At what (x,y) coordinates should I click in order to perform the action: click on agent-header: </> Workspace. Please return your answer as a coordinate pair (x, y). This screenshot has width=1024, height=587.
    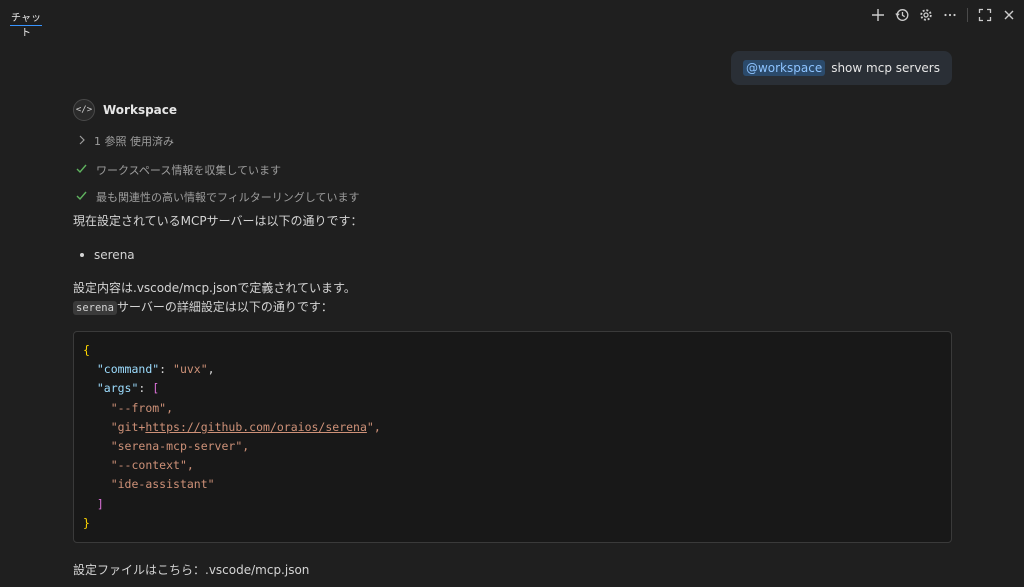
    Looking at the image, I should click on (125, 110).